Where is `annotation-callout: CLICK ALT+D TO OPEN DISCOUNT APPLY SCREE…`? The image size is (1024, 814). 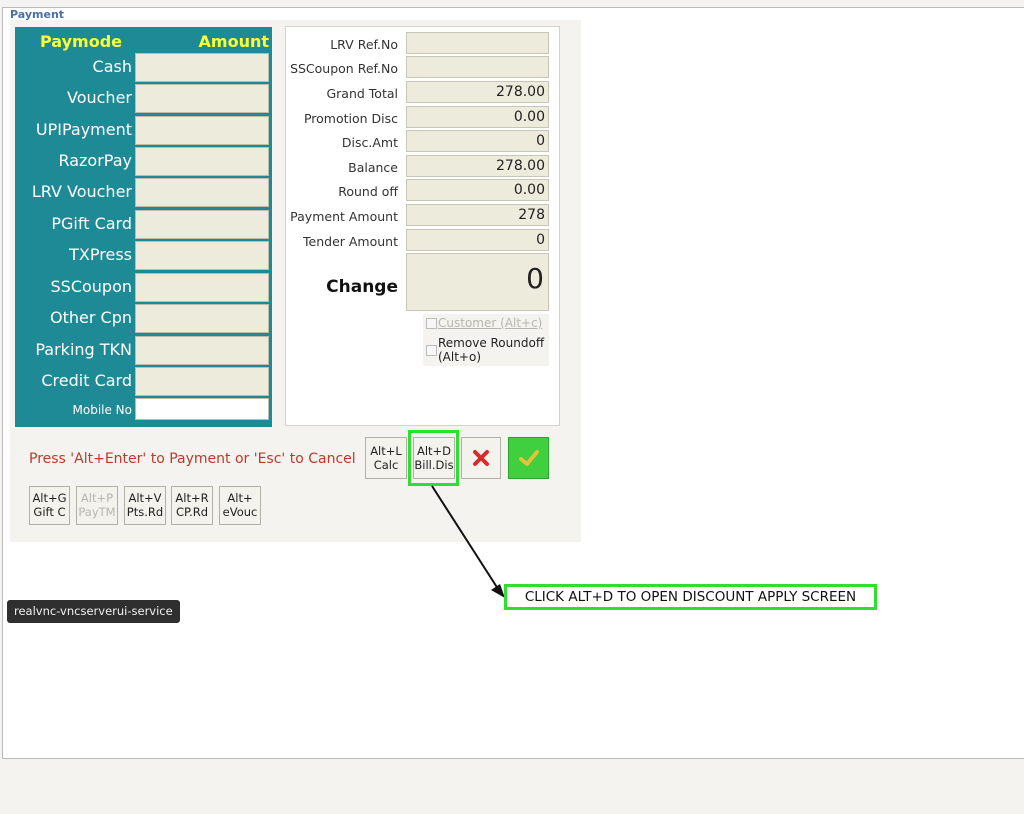
annotation-callout: CLICK ALT+D TO OPEN DISCOUNT APPLY SCREE… is located at coordinates (690, 597).